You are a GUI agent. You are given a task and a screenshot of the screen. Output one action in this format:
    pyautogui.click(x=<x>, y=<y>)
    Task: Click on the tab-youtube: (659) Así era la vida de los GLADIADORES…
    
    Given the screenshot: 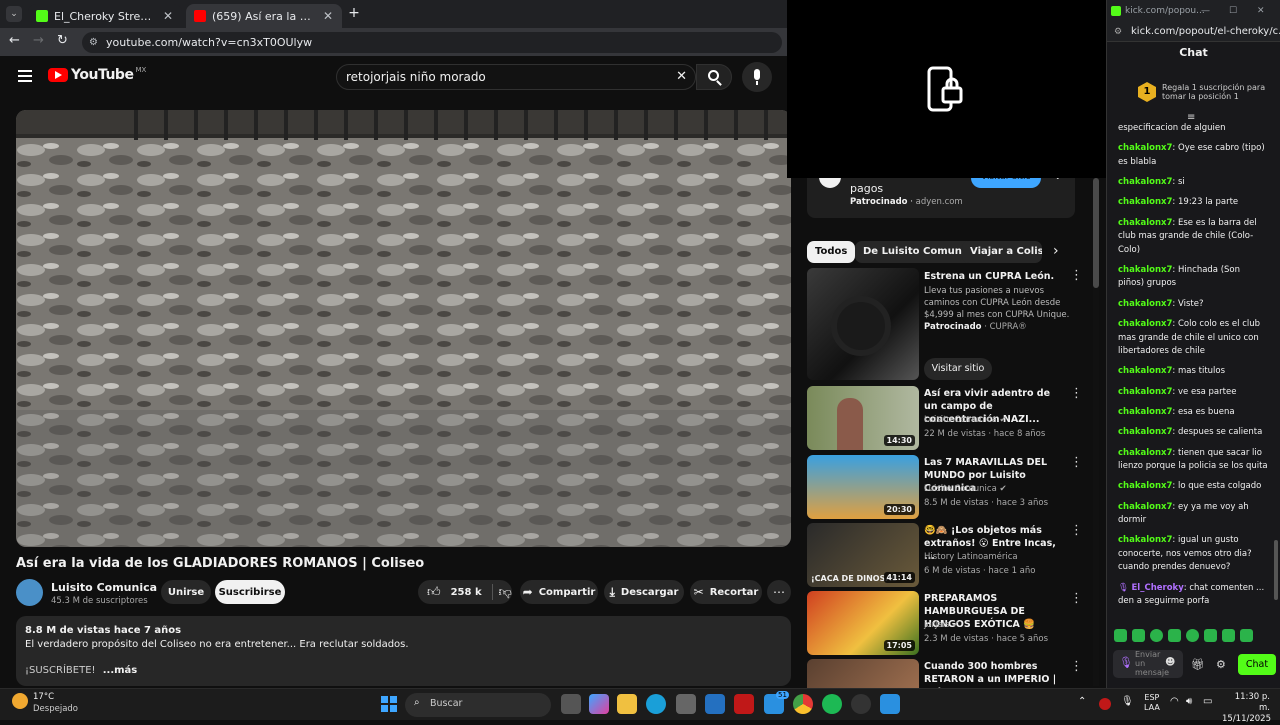 What is the action you would take?
    pyautogui.click(x=264, y=16)
    